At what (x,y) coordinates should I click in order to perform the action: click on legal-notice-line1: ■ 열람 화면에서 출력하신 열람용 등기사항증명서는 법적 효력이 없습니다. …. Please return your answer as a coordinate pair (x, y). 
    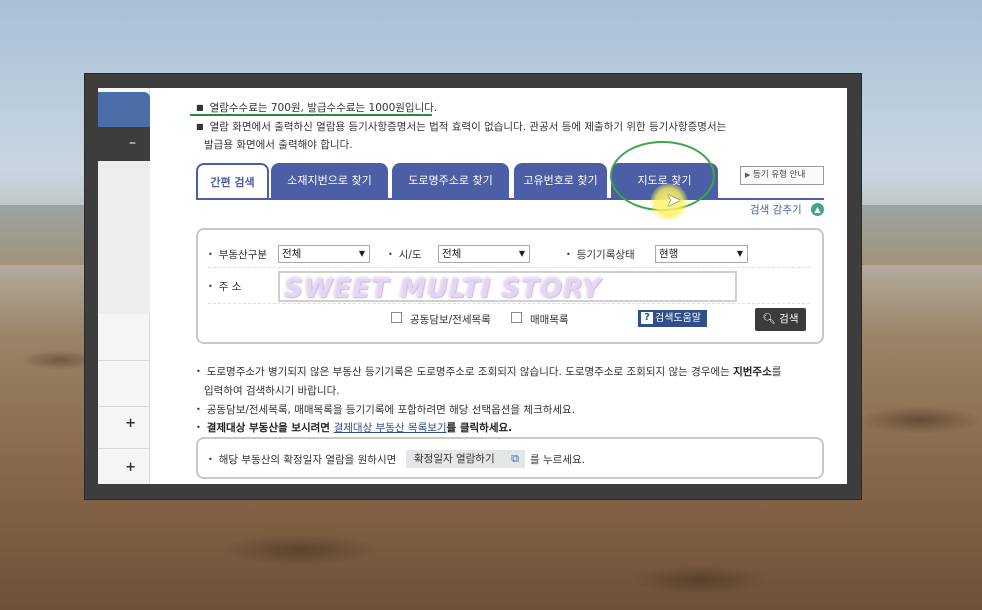
    Looking at the image, I should click on (461, 127).